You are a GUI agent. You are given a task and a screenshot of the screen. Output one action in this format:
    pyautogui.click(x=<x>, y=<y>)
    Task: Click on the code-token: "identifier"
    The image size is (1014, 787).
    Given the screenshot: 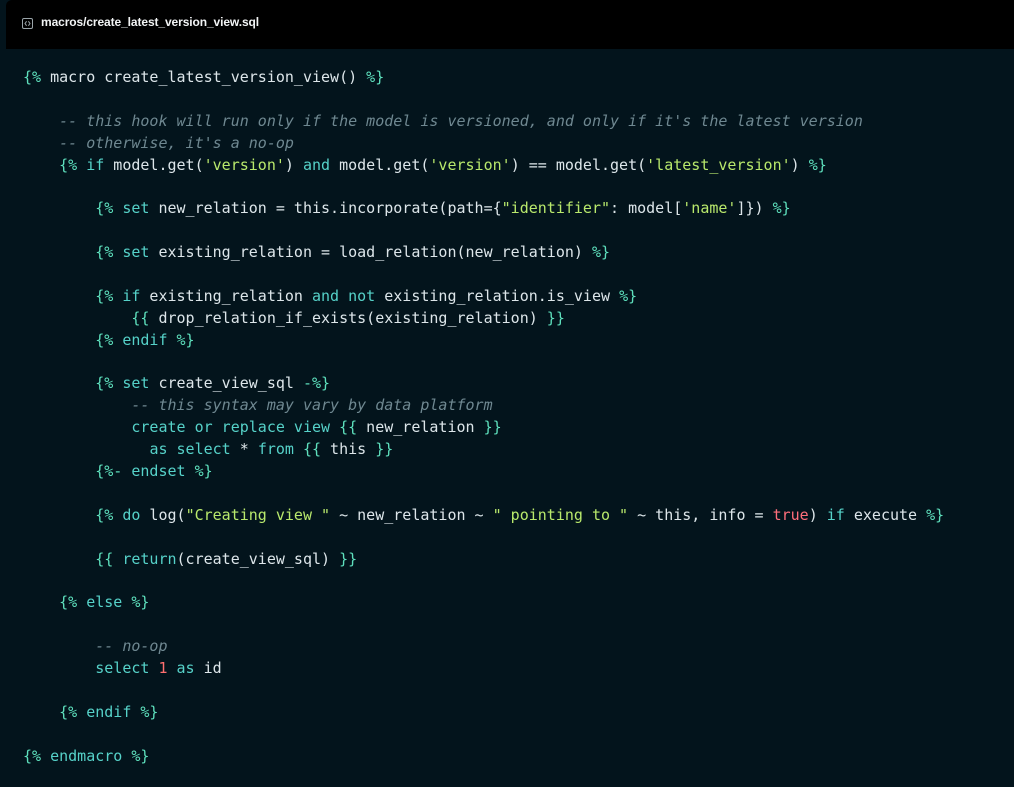 What is the action you would take?
    pyautogui.click(x=556, y=208)
    